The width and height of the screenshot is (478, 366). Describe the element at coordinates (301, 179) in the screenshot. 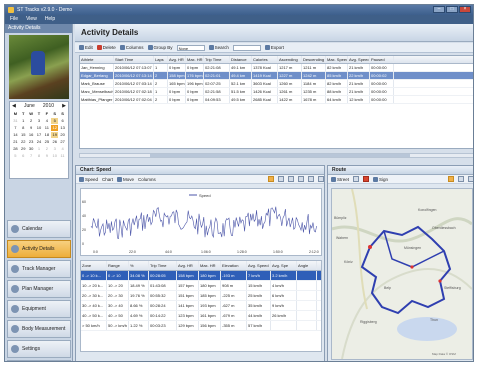

I see `print-icon` at that location.